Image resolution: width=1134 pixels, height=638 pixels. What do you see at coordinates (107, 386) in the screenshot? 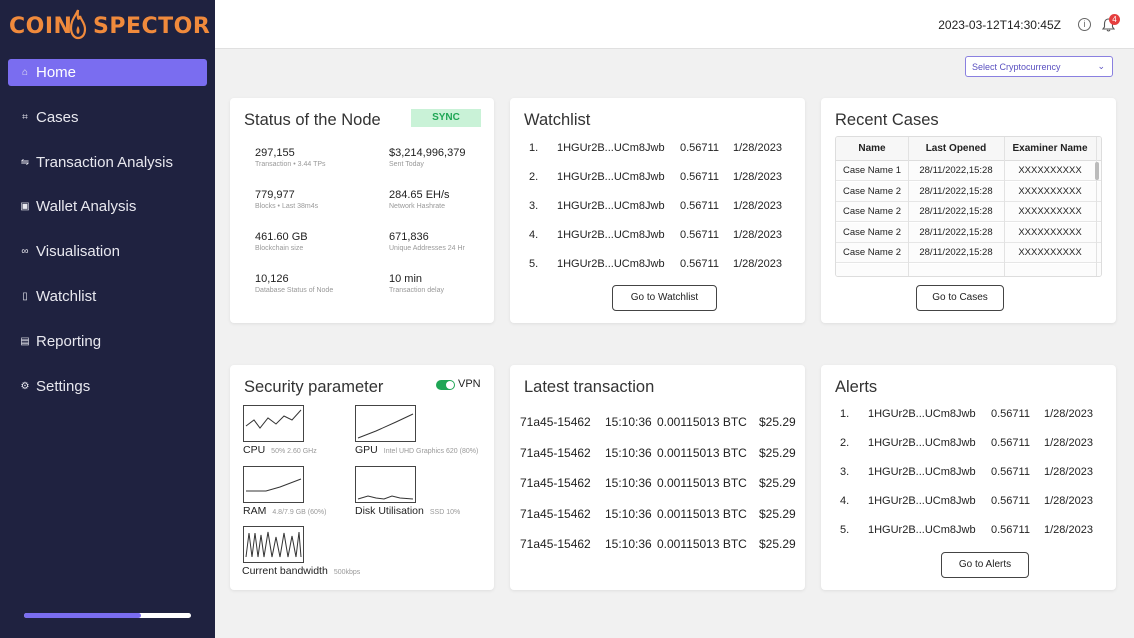
I see `sidebar-item-settings: ⚙ Settings` at bounding box center [107, 386].